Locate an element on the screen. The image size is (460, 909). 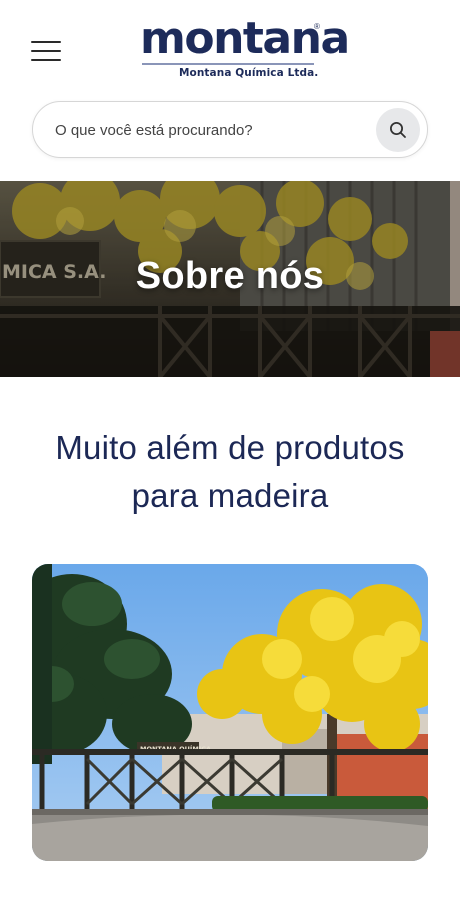
hamburger-menu-icon is located at coordinates (46, 51).